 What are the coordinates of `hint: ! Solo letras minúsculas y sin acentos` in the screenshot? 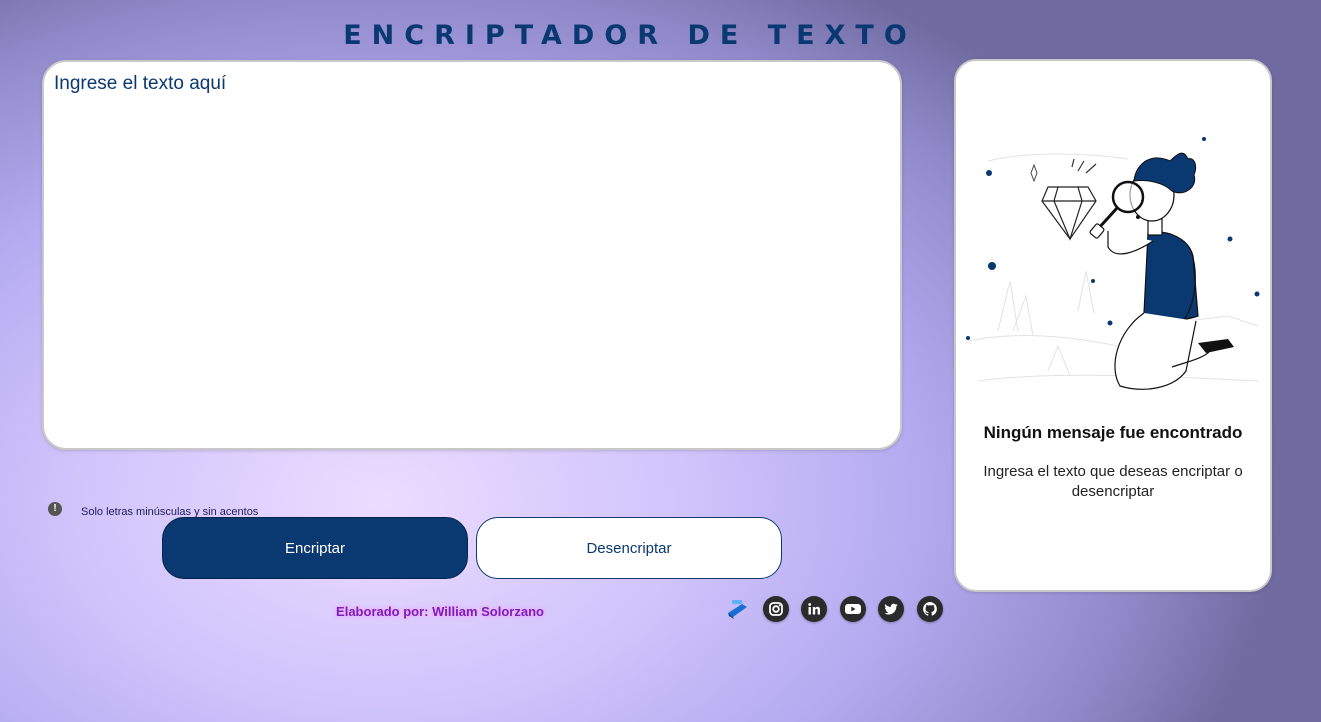 It's located at (153, 510).